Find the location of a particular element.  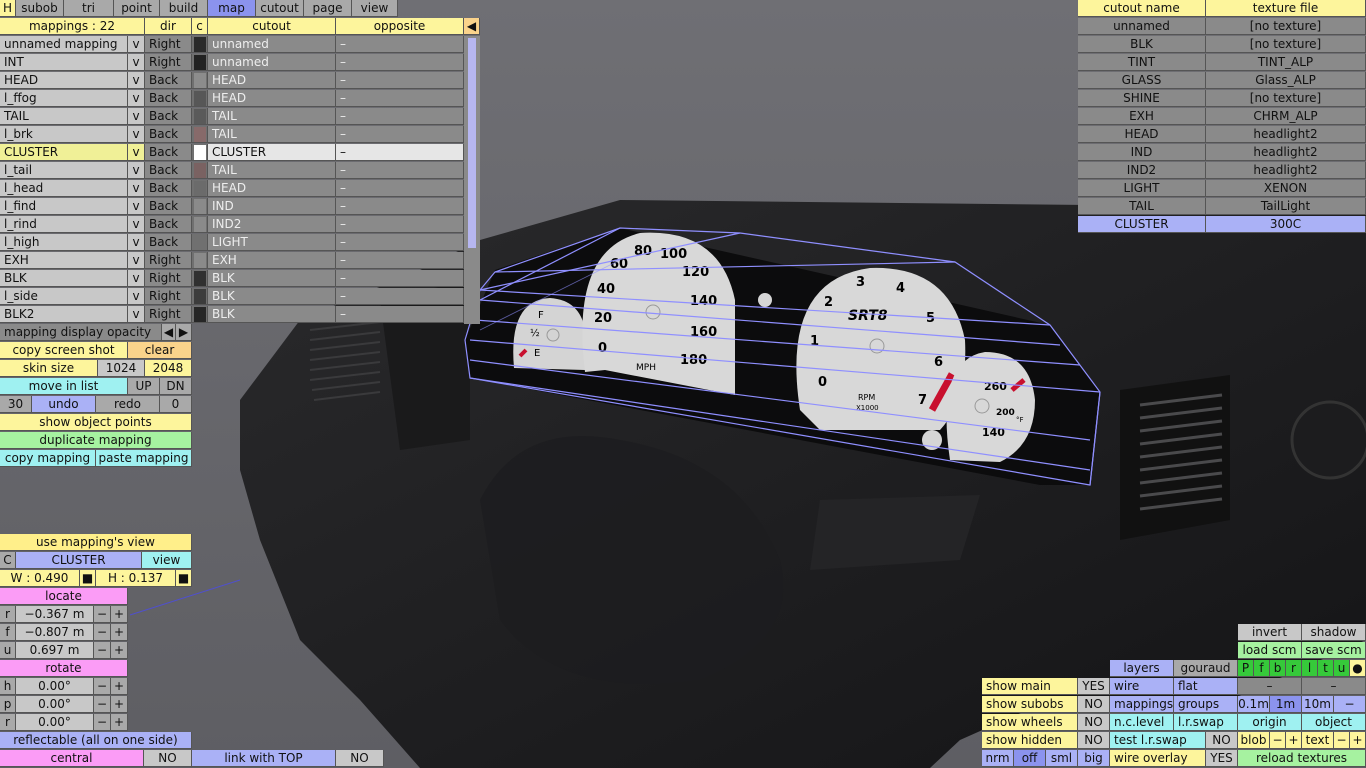

test-lr-swap-toggle: NO is located at coordinates (1222, 740).